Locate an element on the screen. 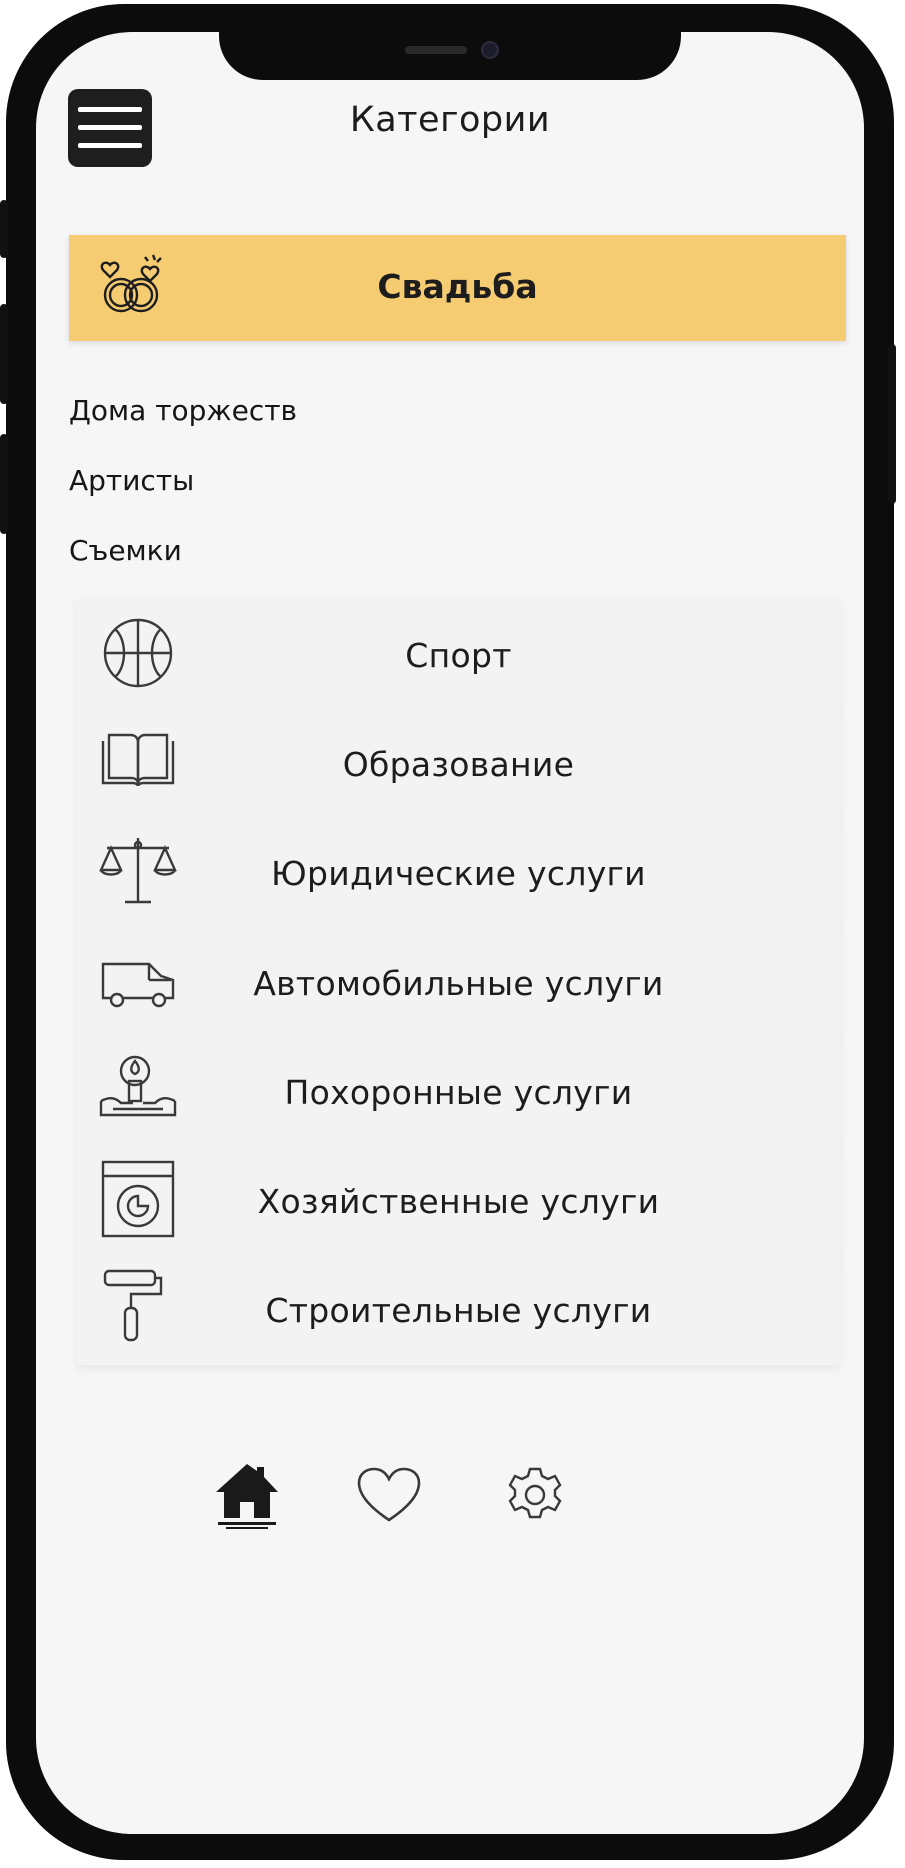  category-education: Образование is located at coordinates (458, 763).